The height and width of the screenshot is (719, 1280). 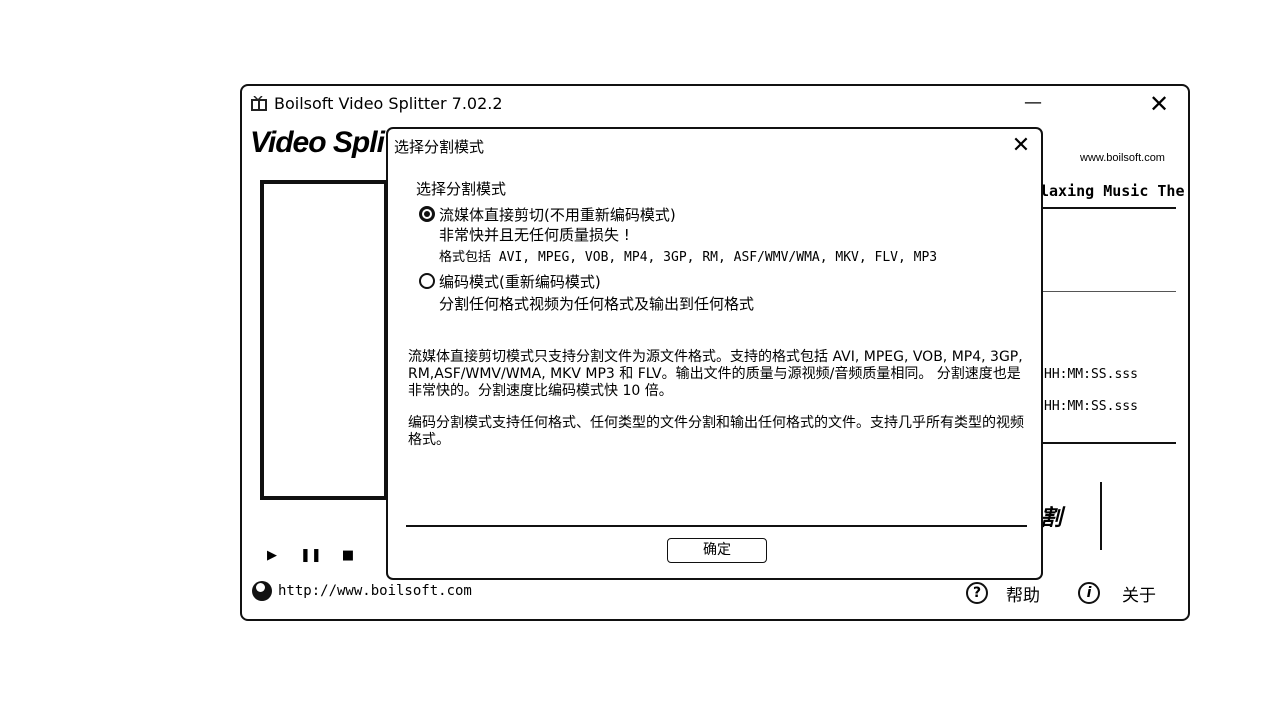 What do you see at coordinates (461, 189) in the screenshot?
I see `mode-group-label: 选择分割模式` at bounding box center [461, 189].